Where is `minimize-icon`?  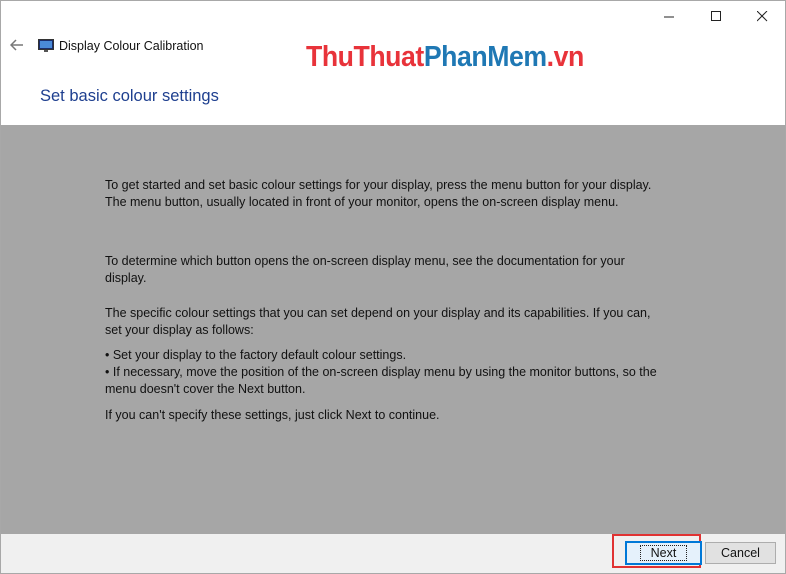 minimize-icon is located at coordinates (668, 16).